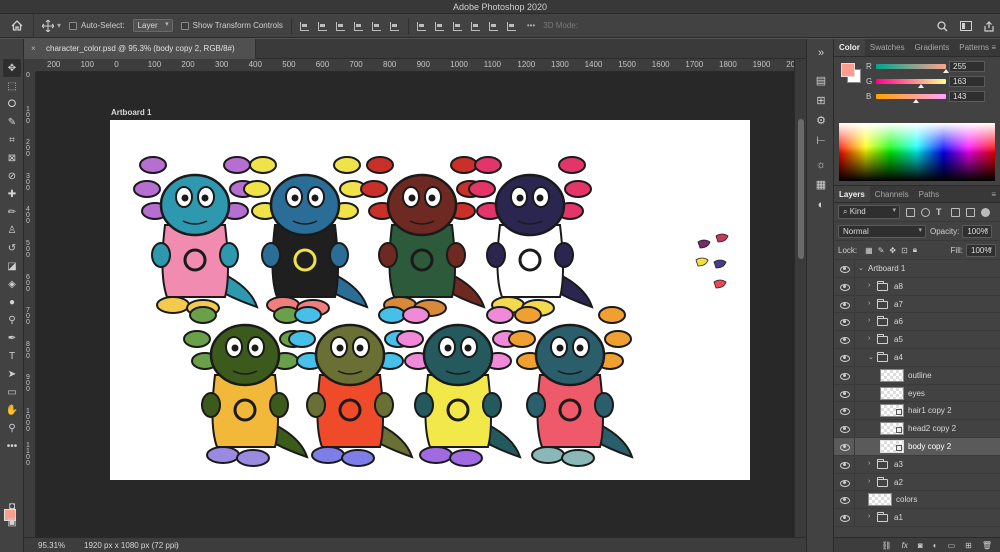 This screenshot has height=552, width=1000. I want to click on filter-adjustment-icon, so click(925, 212).